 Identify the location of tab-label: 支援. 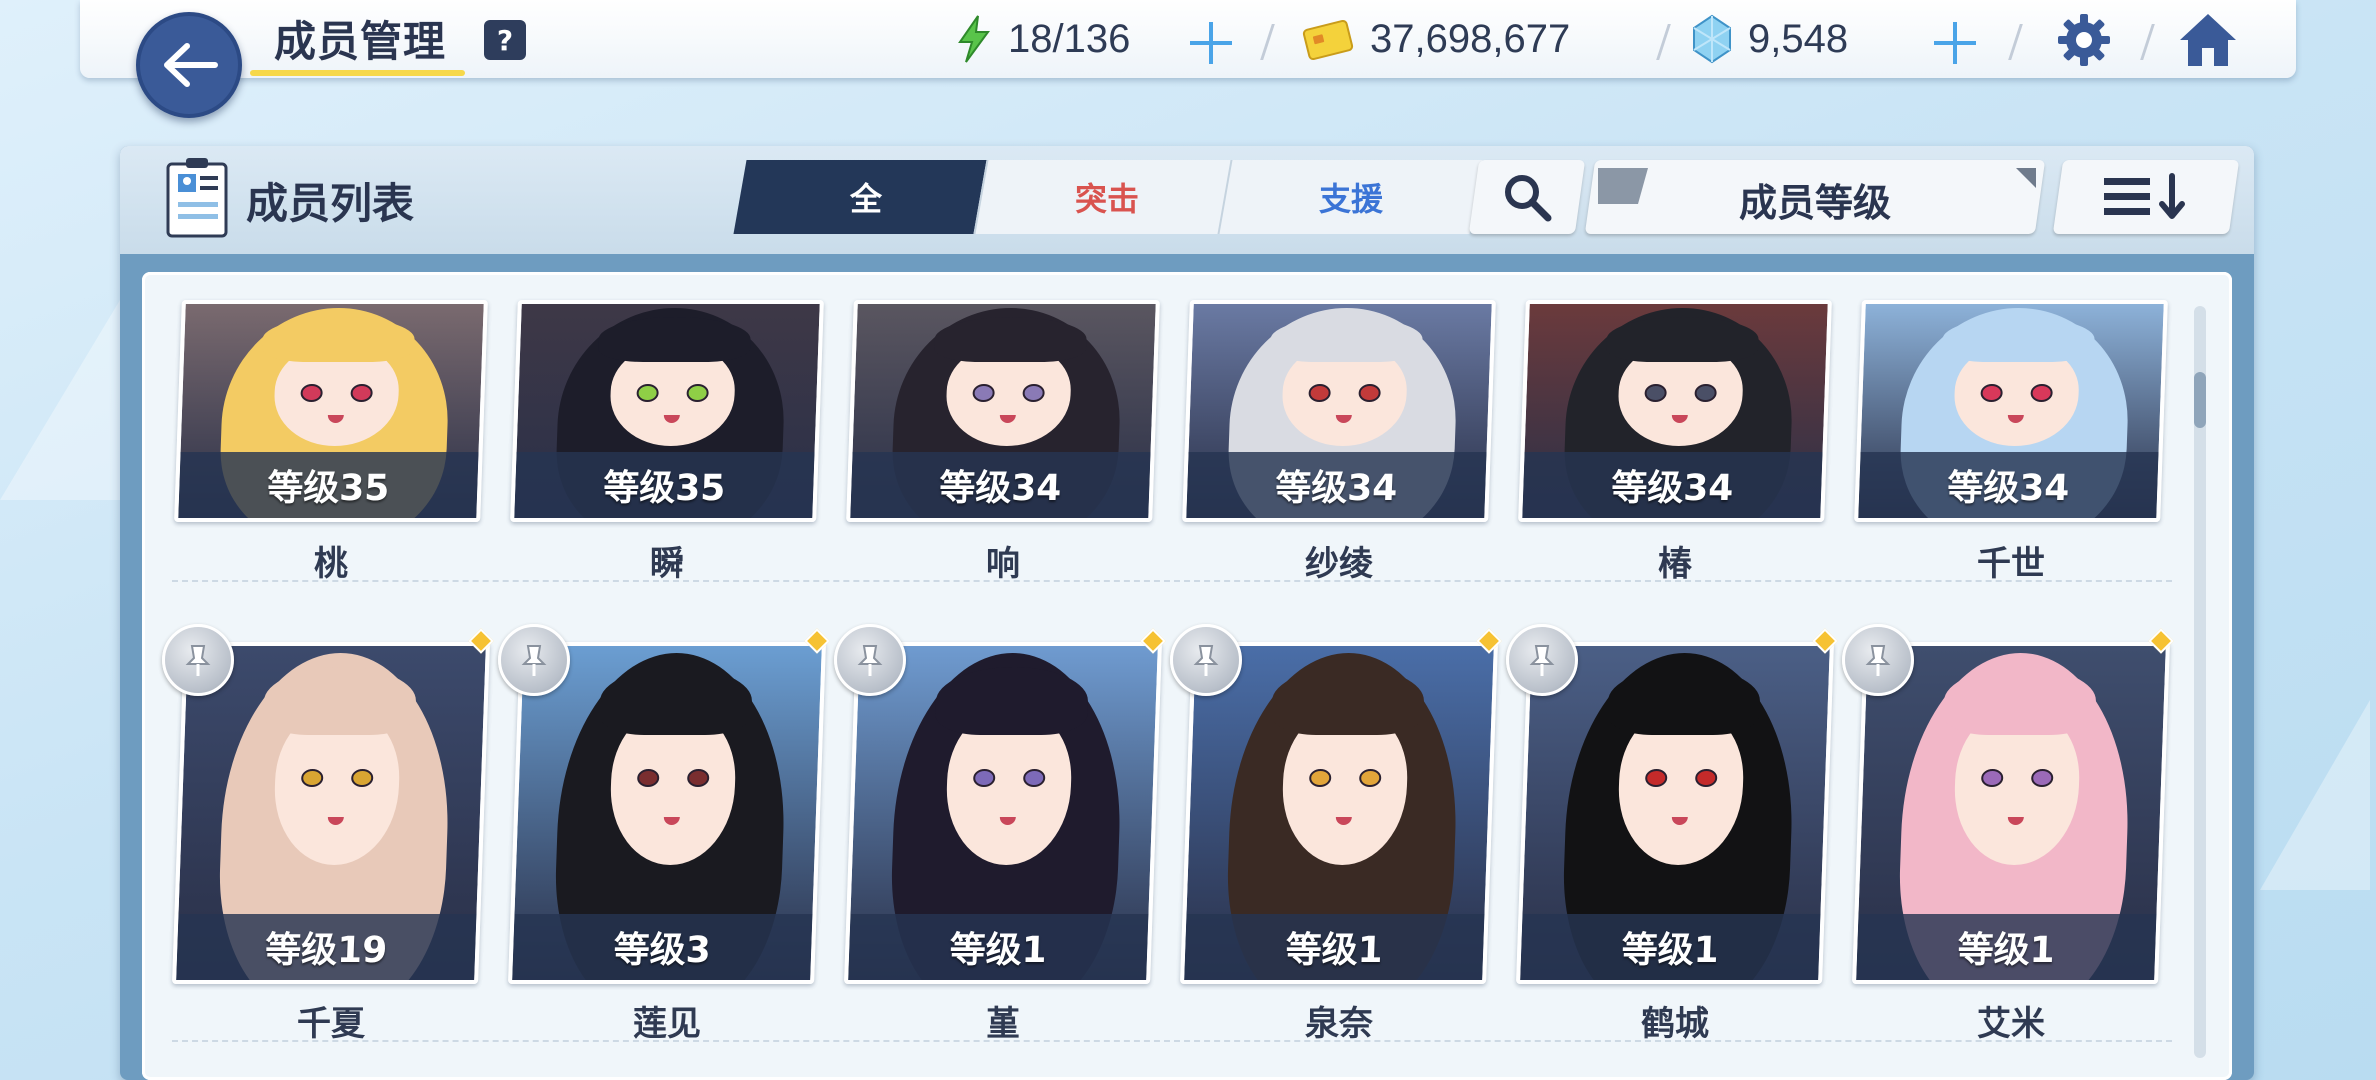
(1350, 199).